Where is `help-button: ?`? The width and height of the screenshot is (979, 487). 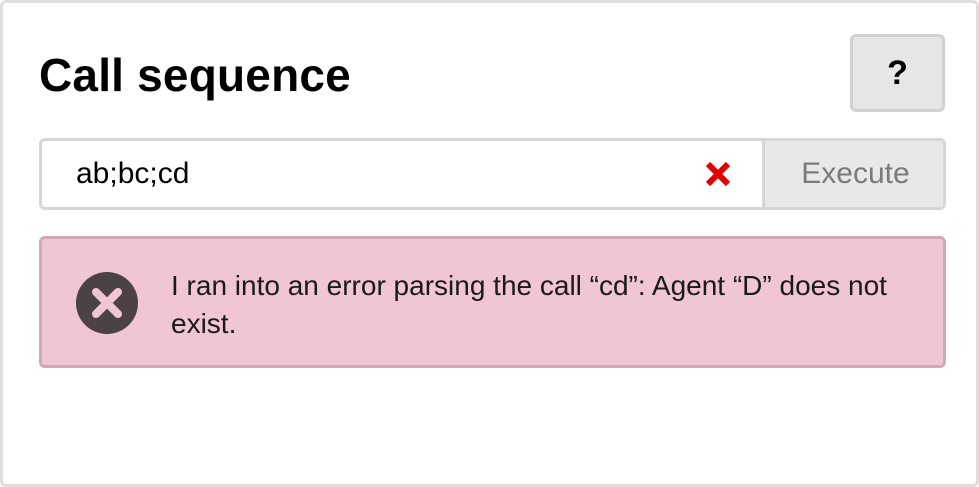 help-button: ? is located at coordinates (897, 73).